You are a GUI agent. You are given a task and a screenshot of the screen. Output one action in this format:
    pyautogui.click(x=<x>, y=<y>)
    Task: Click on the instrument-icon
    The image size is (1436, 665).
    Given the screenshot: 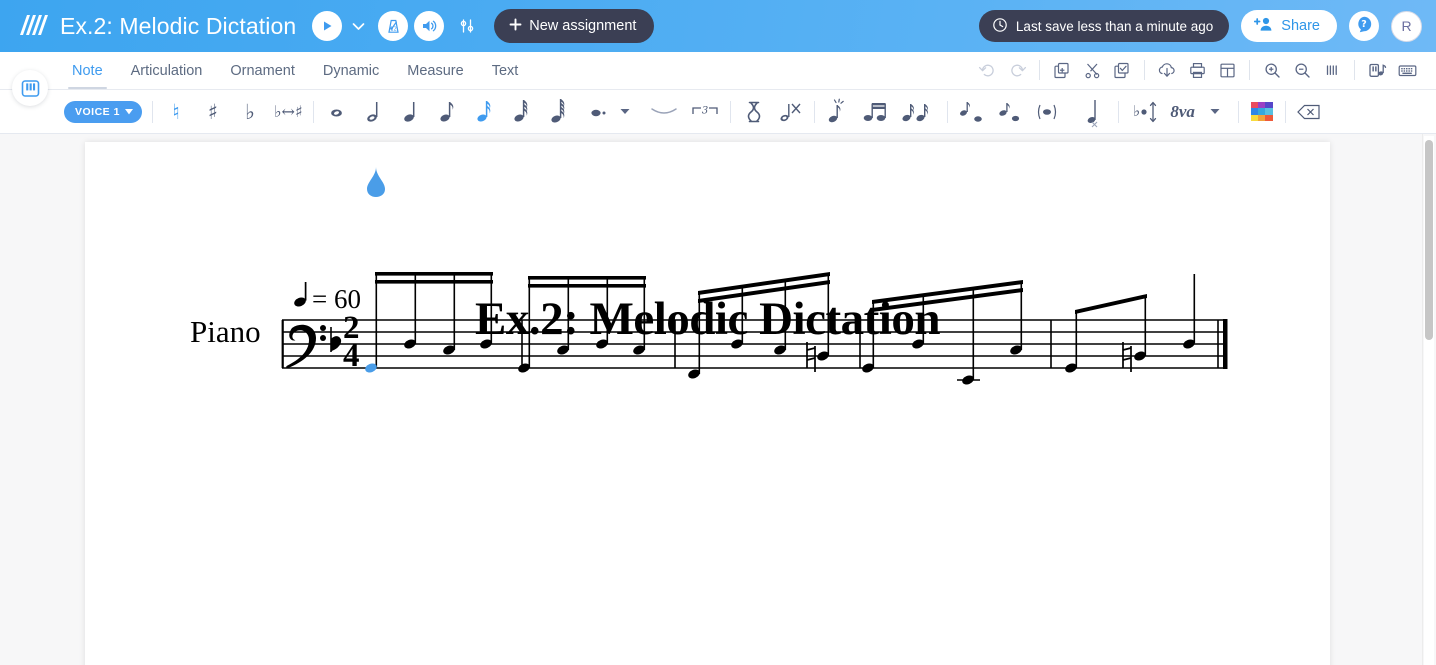 What is the action you would take?
    pyautogui.click(x=1377, y=70)
    